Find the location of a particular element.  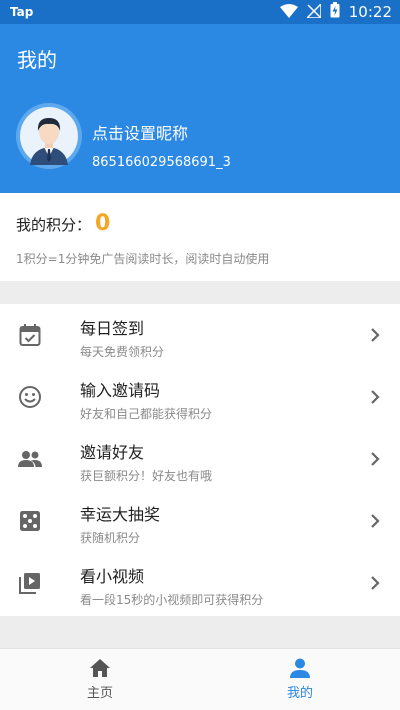

video-library-icon is located at coordinates (30, 583).